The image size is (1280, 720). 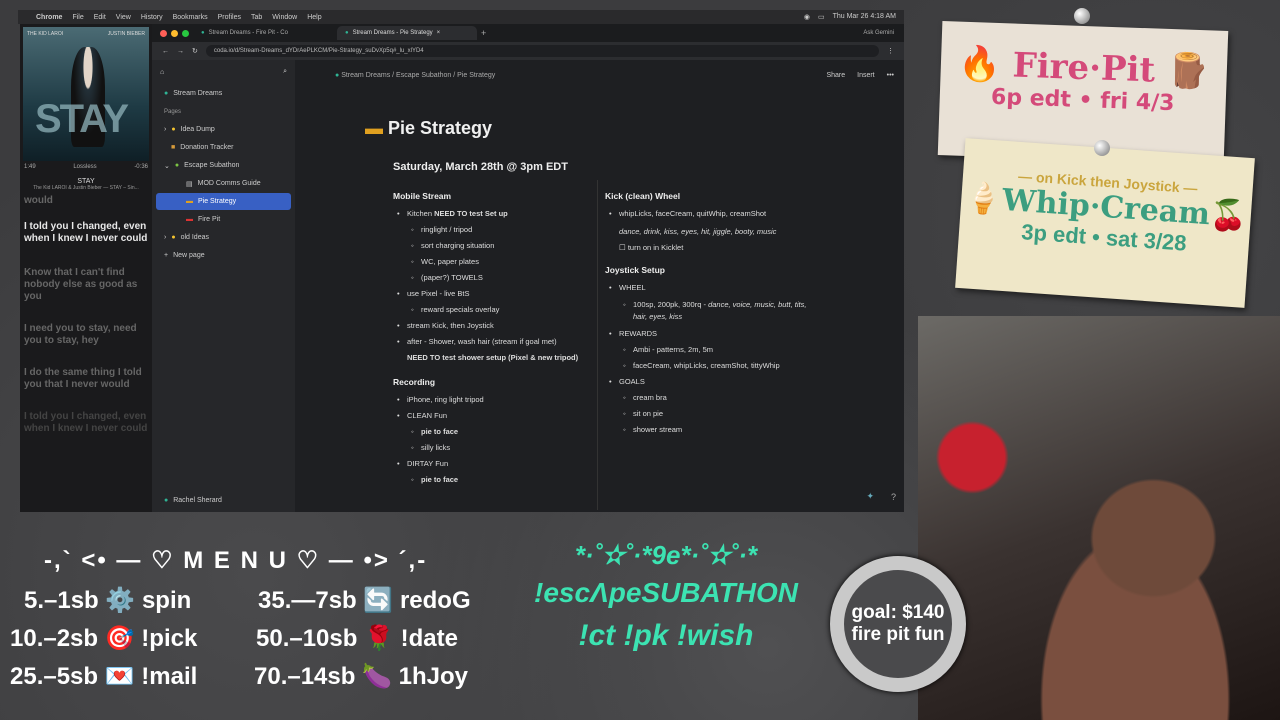 I want to click on sidebar-item-fire-pit: ▬ Fire Pit, so click(x=223, y=219).